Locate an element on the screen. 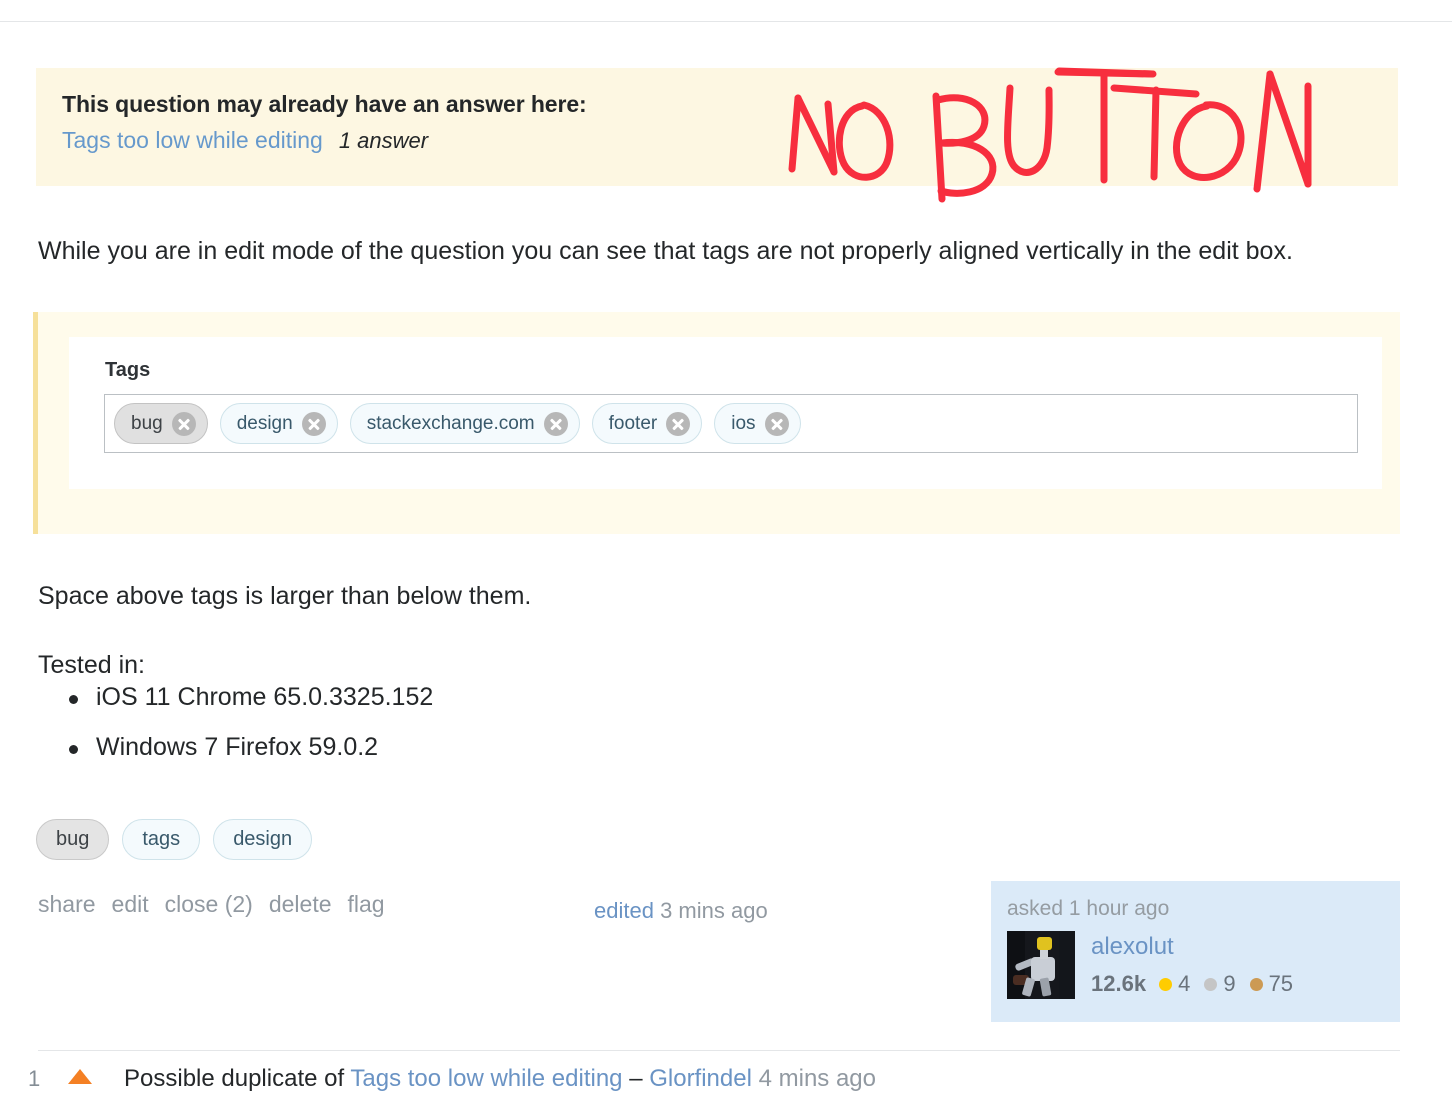 The width and height of the screenshot is (1452, 1117). duplicate-answer-count: 1 answer is located at coordinates (383, 140).